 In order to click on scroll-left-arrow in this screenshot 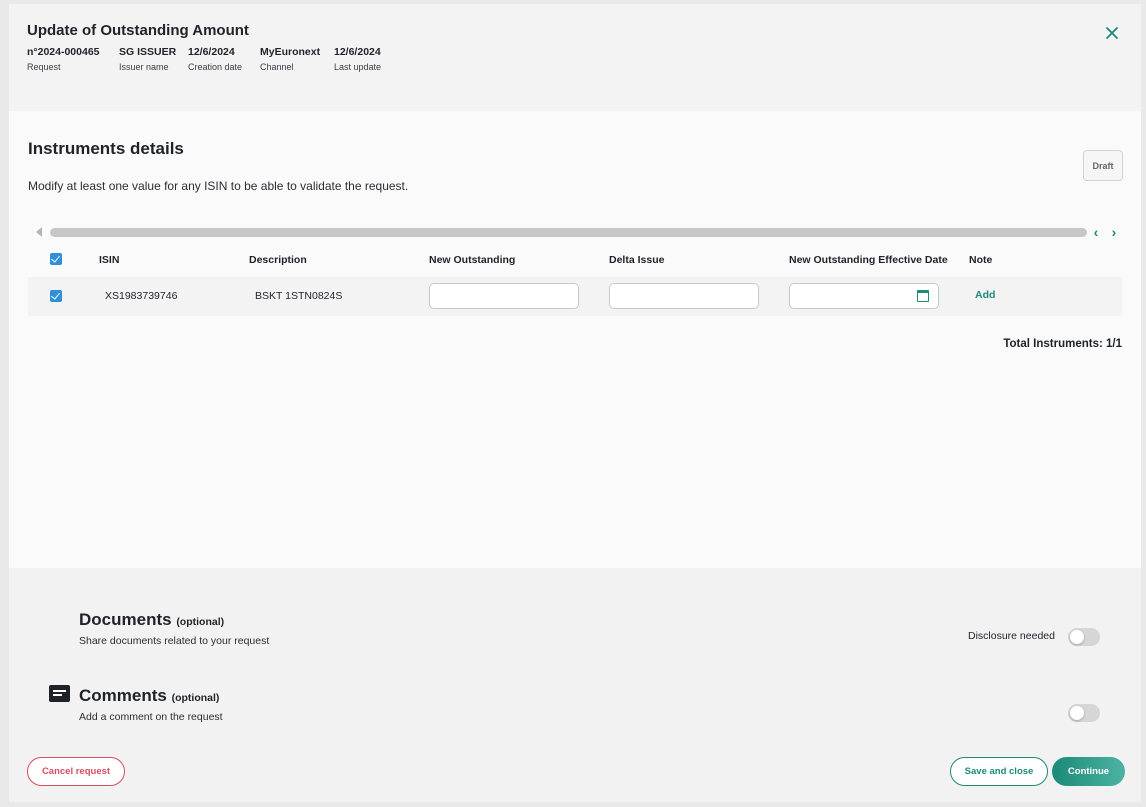, I will do `click(39, 232)`.